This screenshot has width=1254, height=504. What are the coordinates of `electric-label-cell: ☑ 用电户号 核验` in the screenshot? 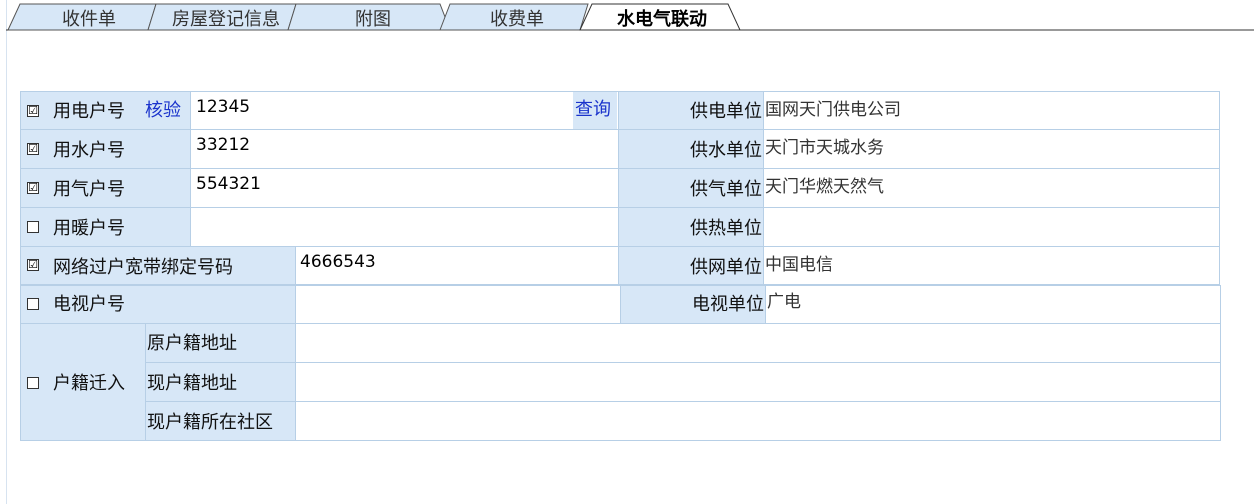 It's located at (105, 110).